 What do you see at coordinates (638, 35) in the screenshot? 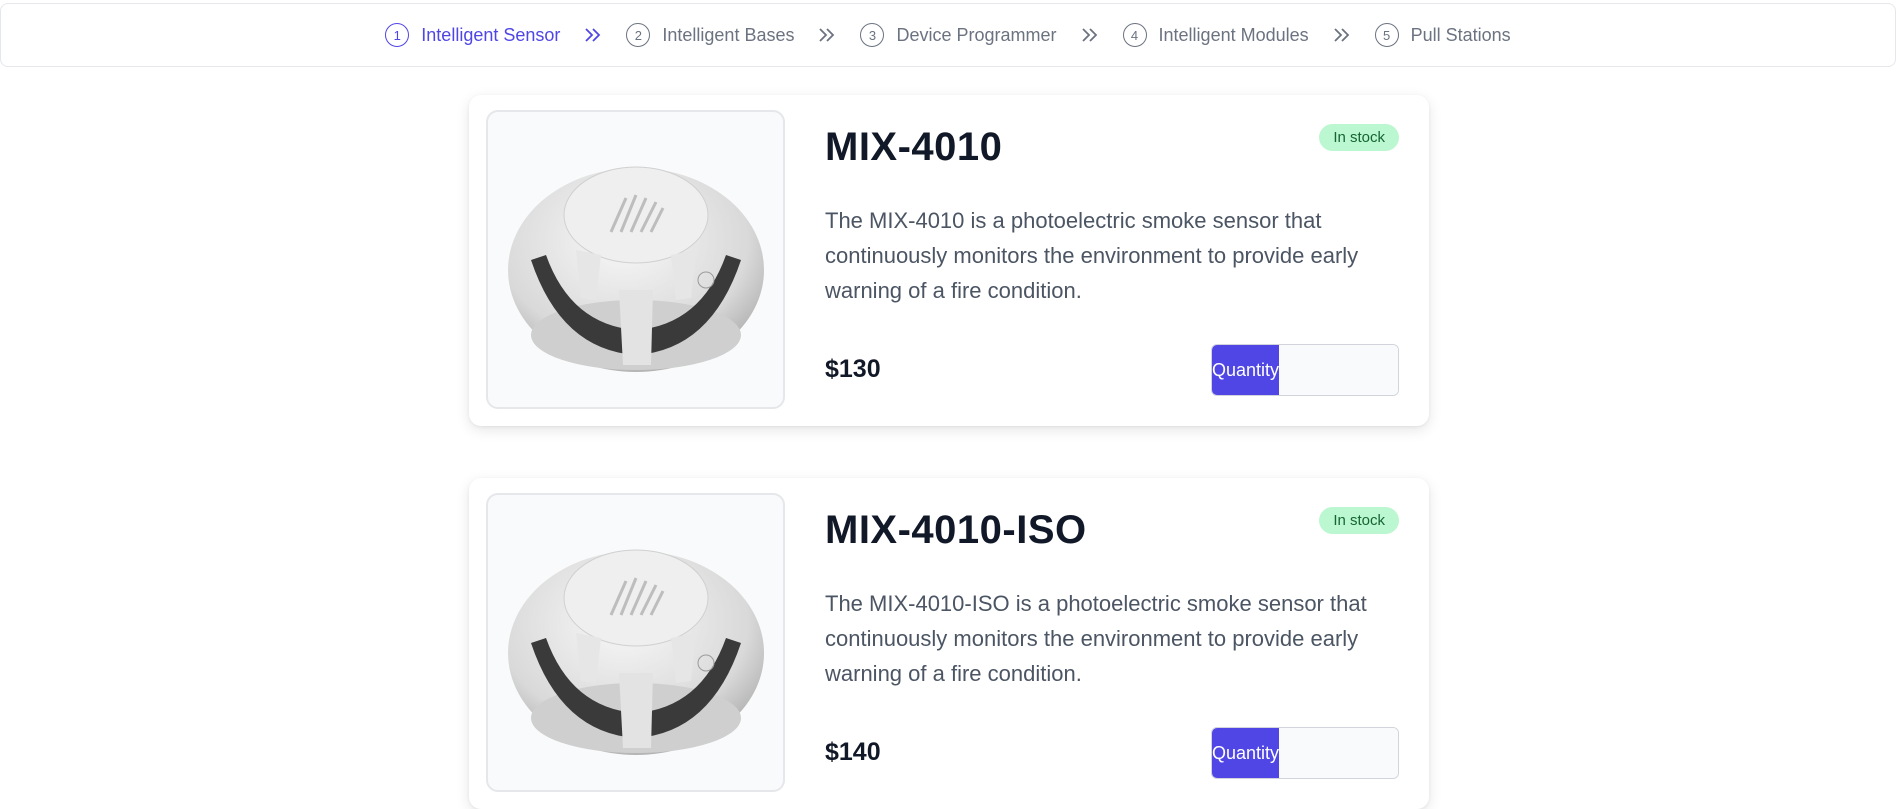
I see `step-number: 2` at bounding box center [638, 35].